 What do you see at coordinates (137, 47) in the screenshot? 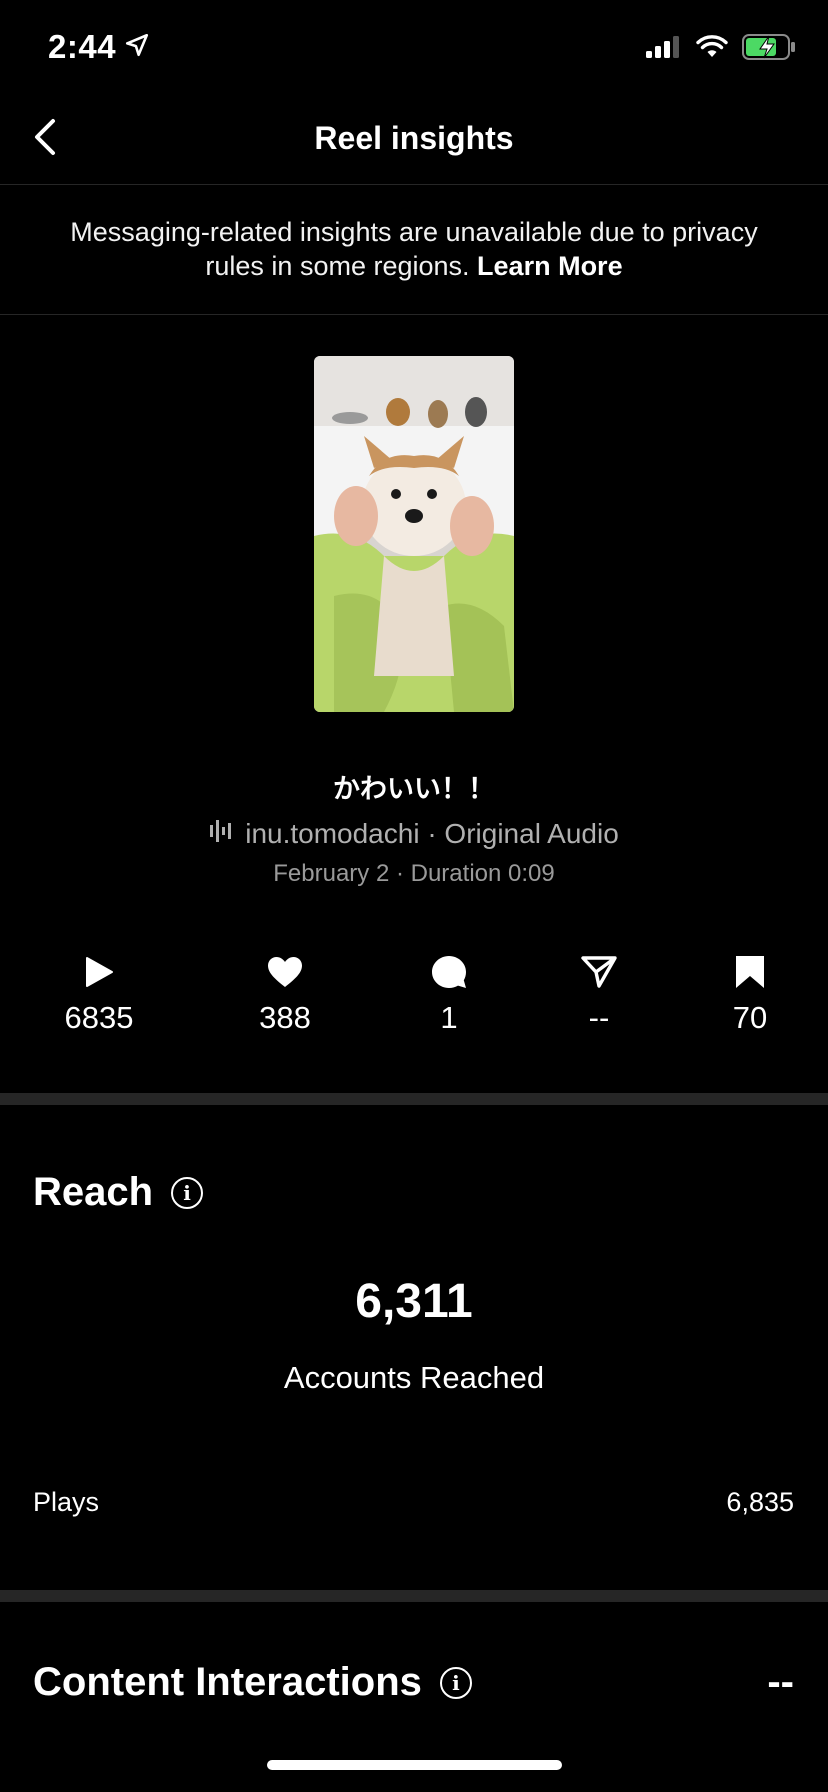
I see `location-arrow-icon` at bounding box center [137, 47].